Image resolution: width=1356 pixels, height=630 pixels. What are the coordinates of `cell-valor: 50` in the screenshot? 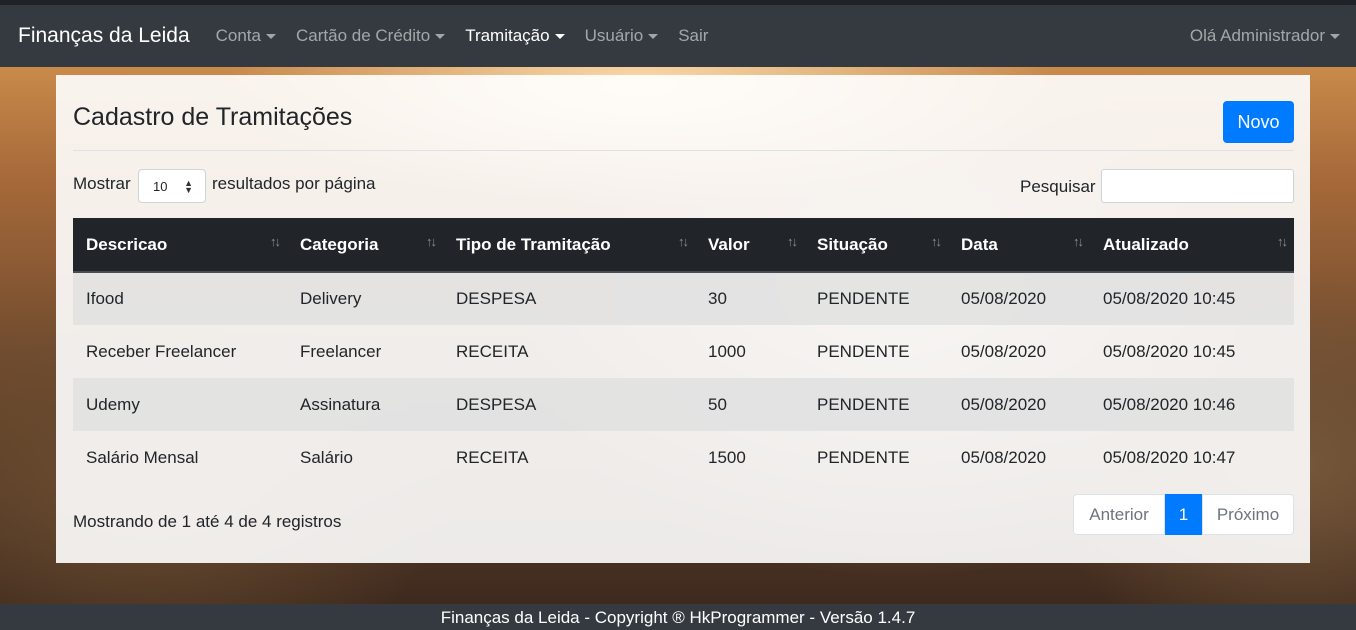 It's located at (749, 404).